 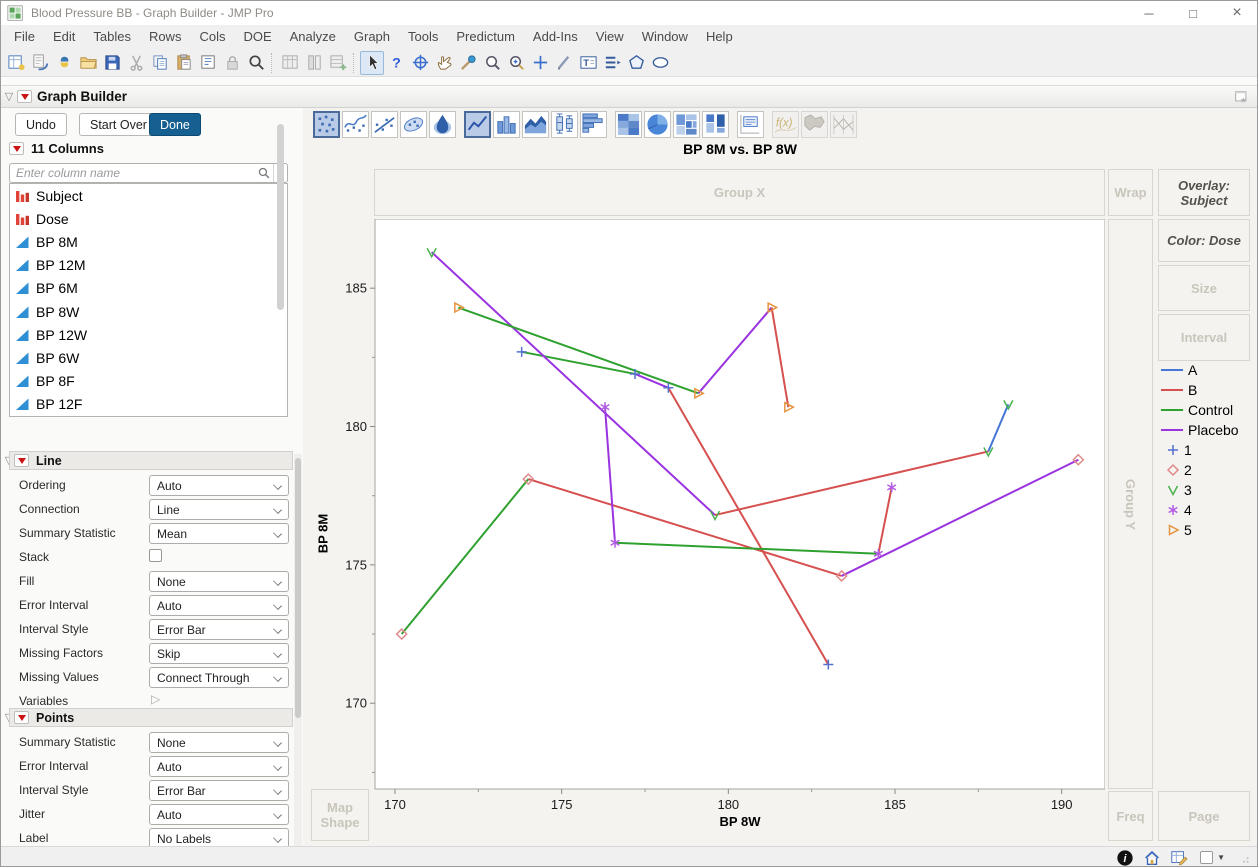 What do you see at coordinates (219, 742) in the screenshot?
I see `points-summary-statistic-select: None` at bounding box center [219, 742].